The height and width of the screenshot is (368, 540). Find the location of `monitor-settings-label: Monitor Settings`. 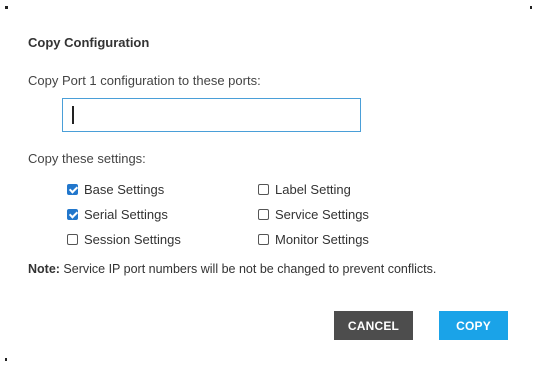

monitor-settings-label: Monitor Settings is located at coordinates (322, 239).